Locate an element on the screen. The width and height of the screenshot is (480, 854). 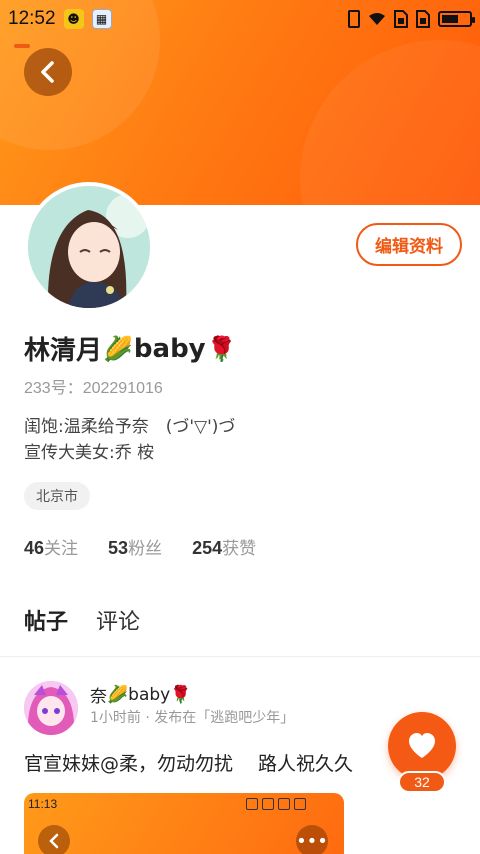
stat-count: 53 is located at coordinates (118, 548).